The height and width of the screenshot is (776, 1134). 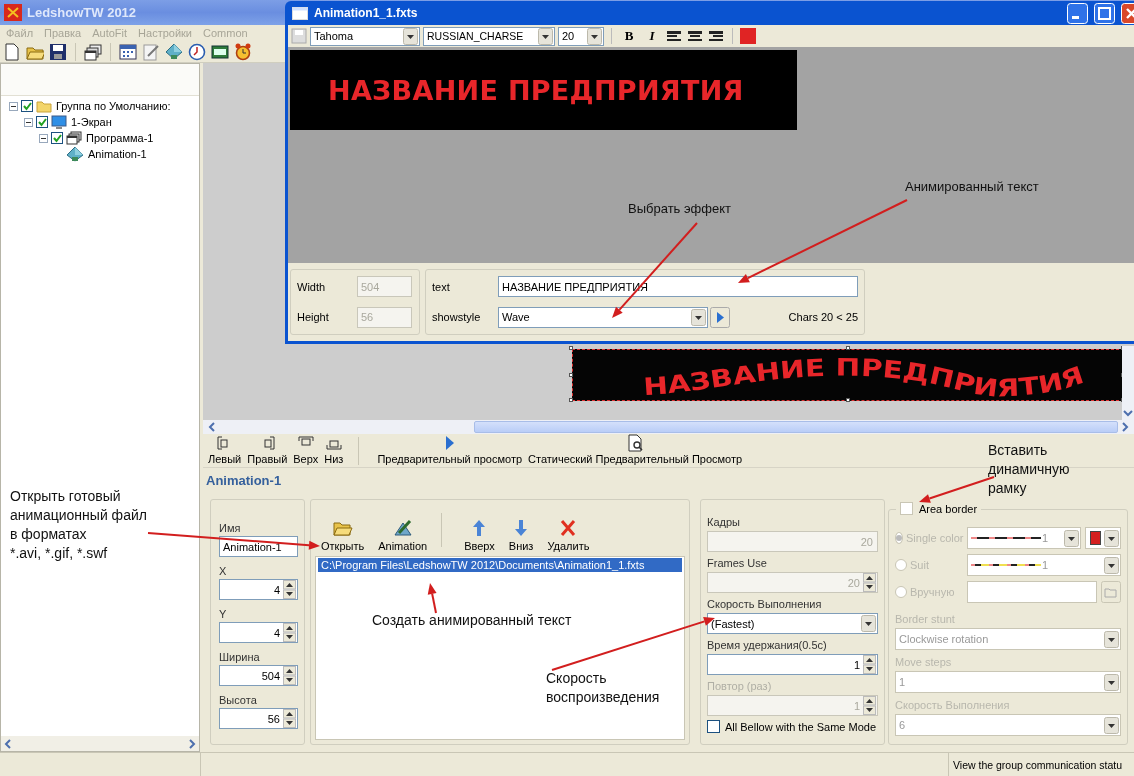 I want to click on vertical-scrollbar, so click(x=1128, y=383).